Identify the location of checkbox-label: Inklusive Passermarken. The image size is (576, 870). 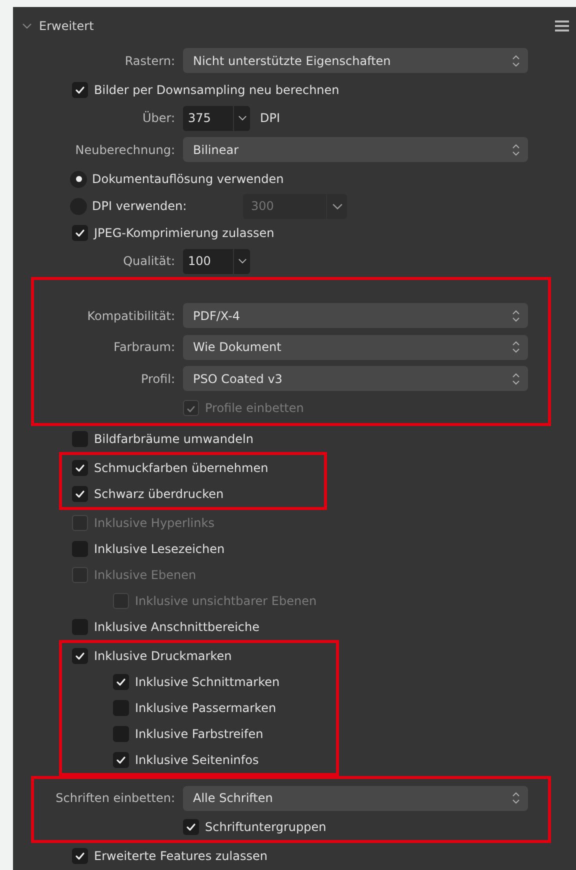
(205, 707).